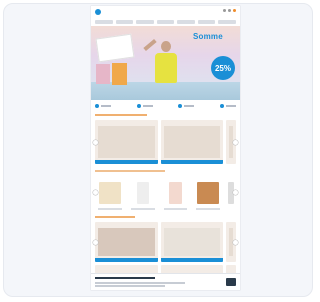  I want to click on logo-icon, so click(98, 11).